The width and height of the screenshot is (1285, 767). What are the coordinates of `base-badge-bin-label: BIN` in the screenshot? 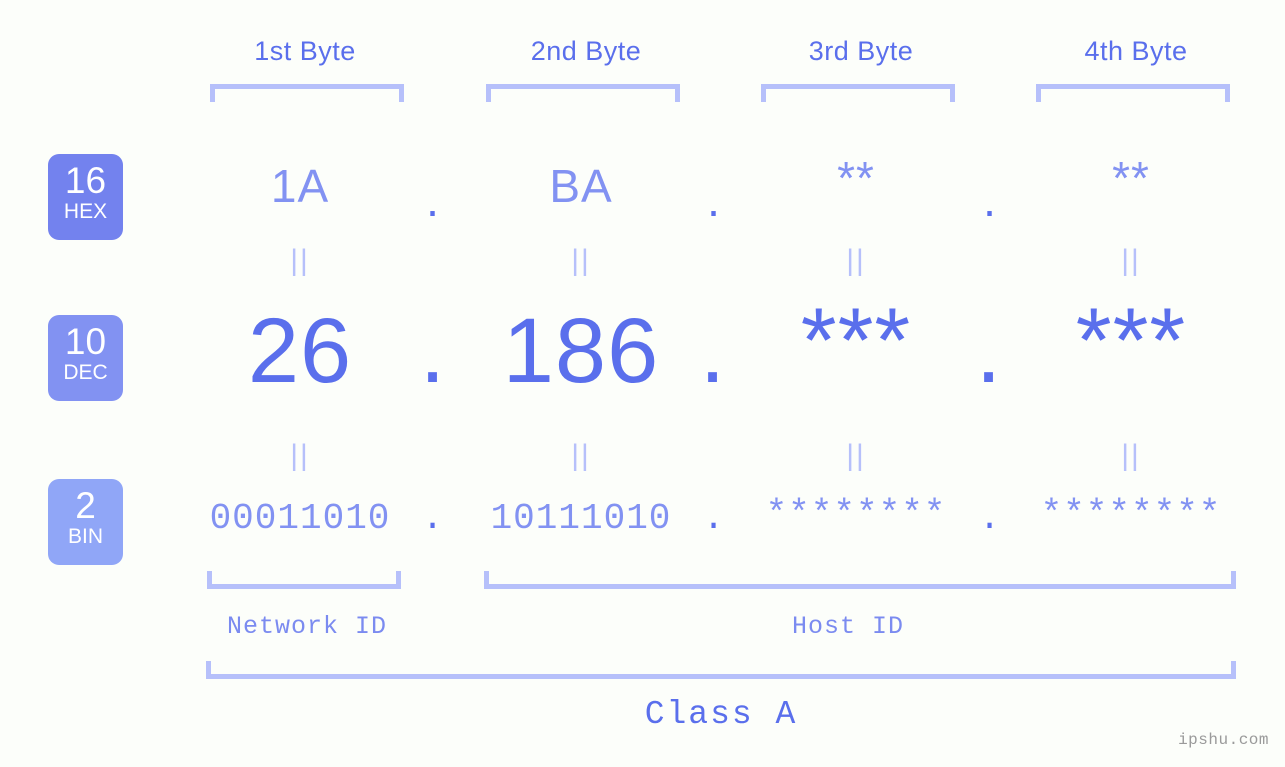 It's located at (85, 536).